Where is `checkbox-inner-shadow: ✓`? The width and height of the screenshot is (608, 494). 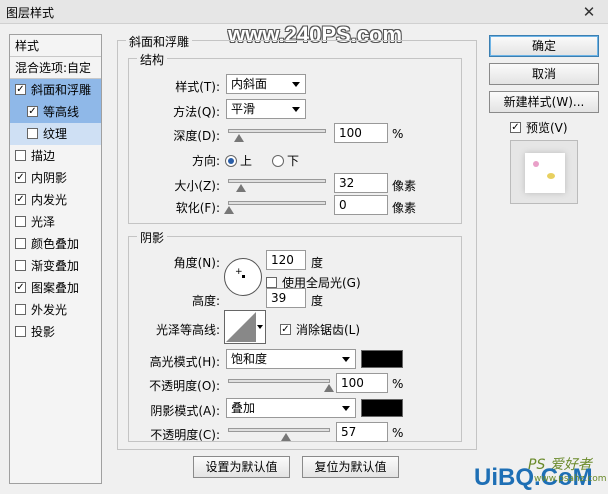
checkbox-inner-shadow: ✓ is located at coordinates (20, 177).